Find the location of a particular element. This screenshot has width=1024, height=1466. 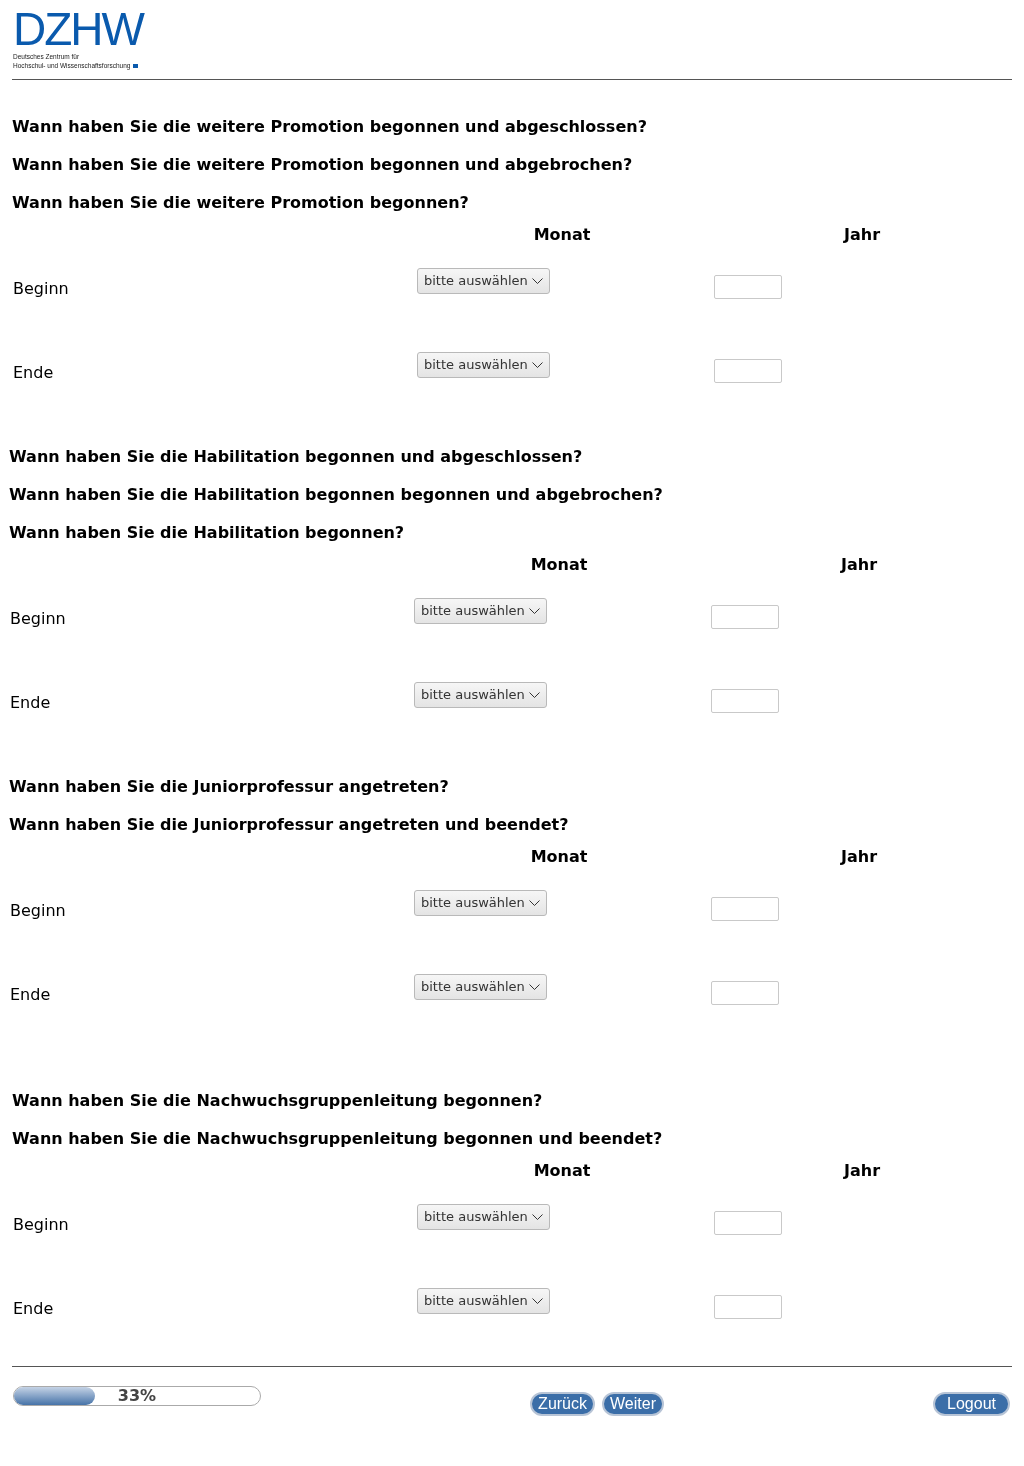

question-text: Wann haben Sie die Nachwuchsgruppenleitung begonnen und beendet? is located at coordinates (338, 1139).